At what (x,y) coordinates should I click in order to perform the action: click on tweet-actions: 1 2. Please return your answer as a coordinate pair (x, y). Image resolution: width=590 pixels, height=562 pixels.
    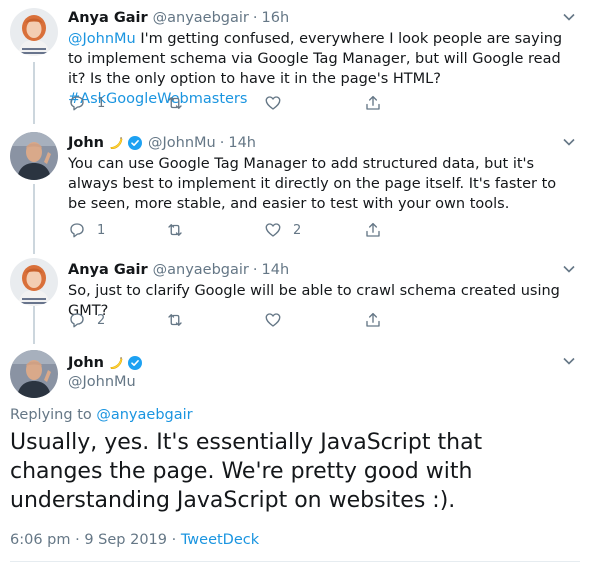
    Looking at the image, I should click on (268, 230).